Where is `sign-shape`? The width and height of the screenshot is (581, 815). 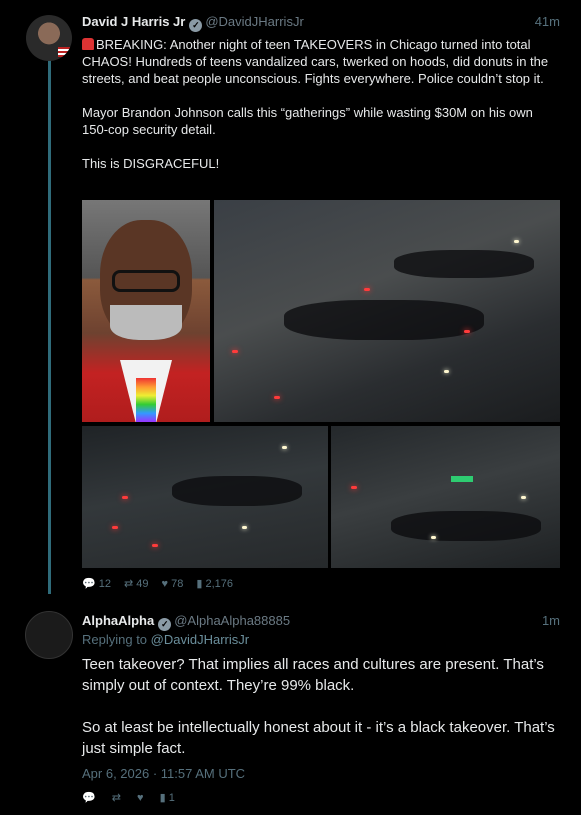 sign-shape is located at coordinates (462, 479).